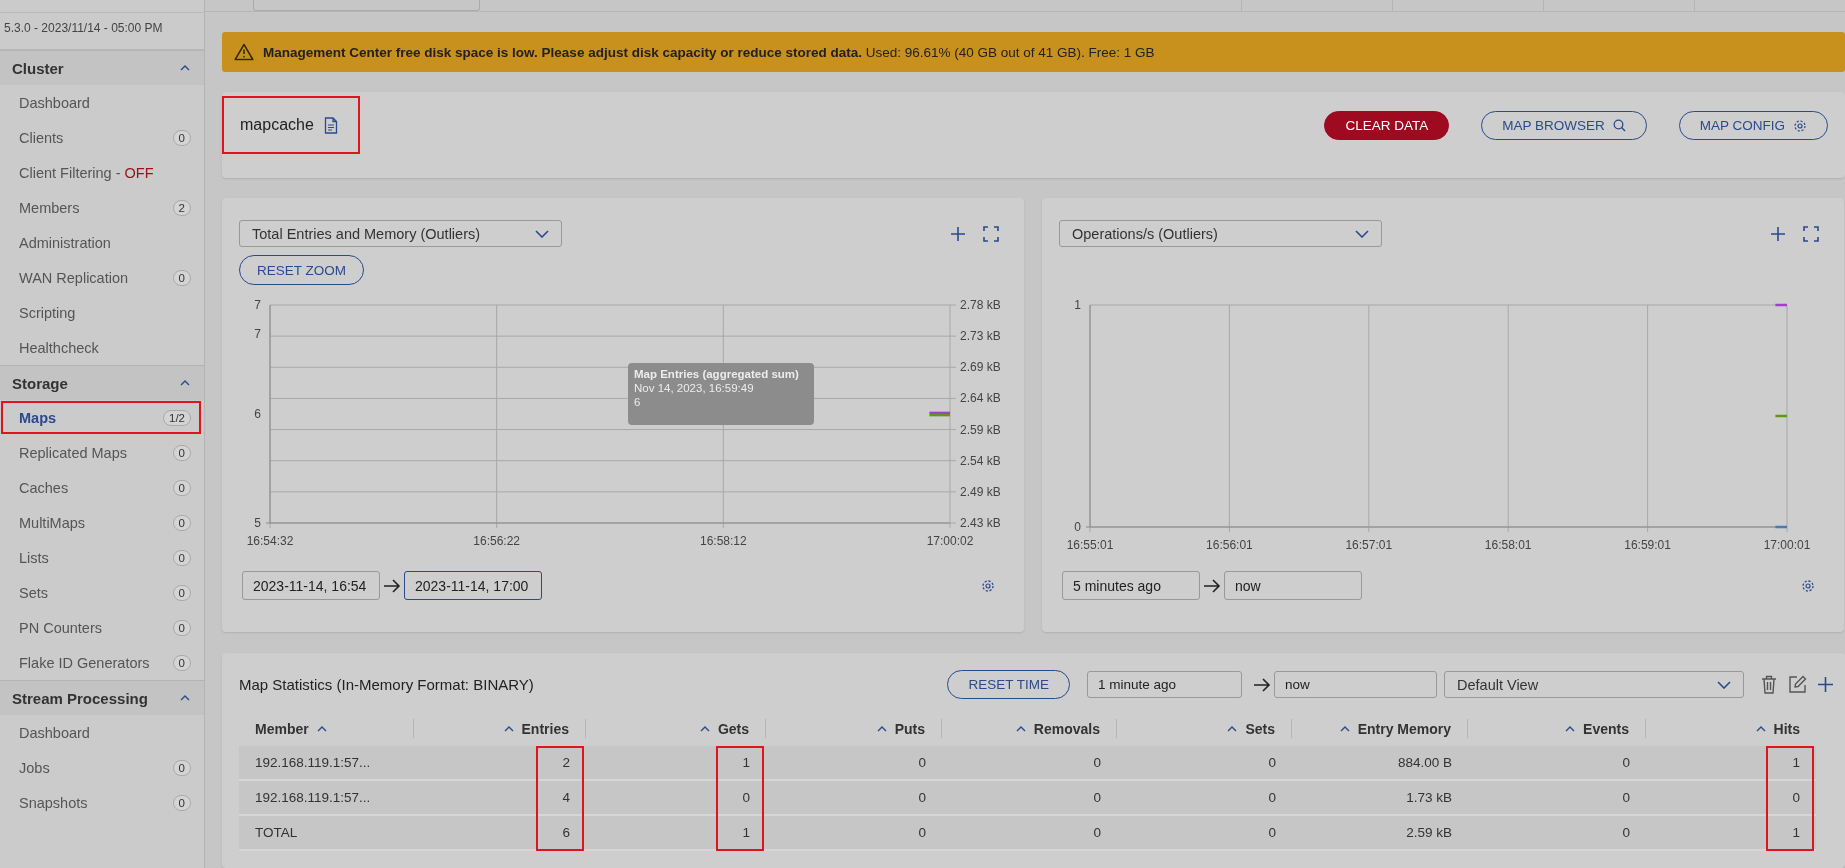 The height and width of the screenshot is (868, 1845). Describe the element at coordinates (1029, 728) in the screenshot. I see `column-header: Removals` at that location.